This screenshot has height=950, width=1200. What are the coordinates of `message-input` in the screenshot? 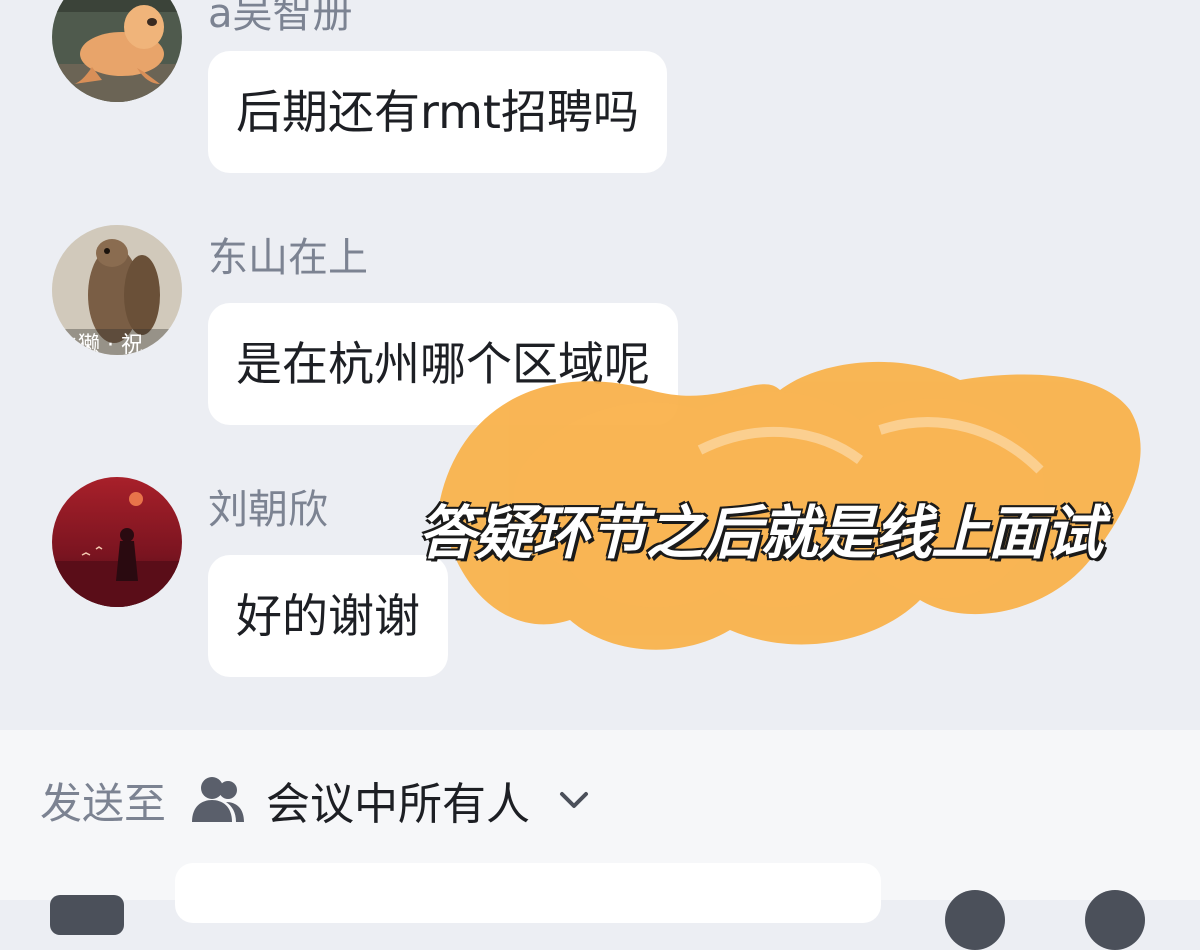 It's located at (528, 893).